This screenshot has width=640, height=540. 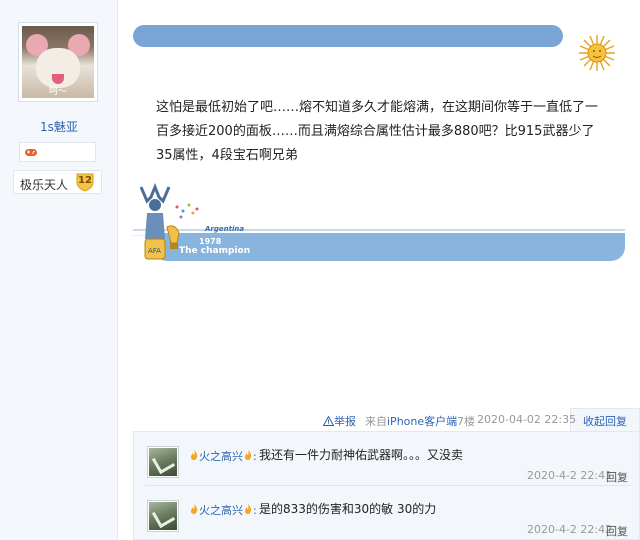 I want to click on subreply-time: 2020-4-2 22:42, so click(x=570, y=529).